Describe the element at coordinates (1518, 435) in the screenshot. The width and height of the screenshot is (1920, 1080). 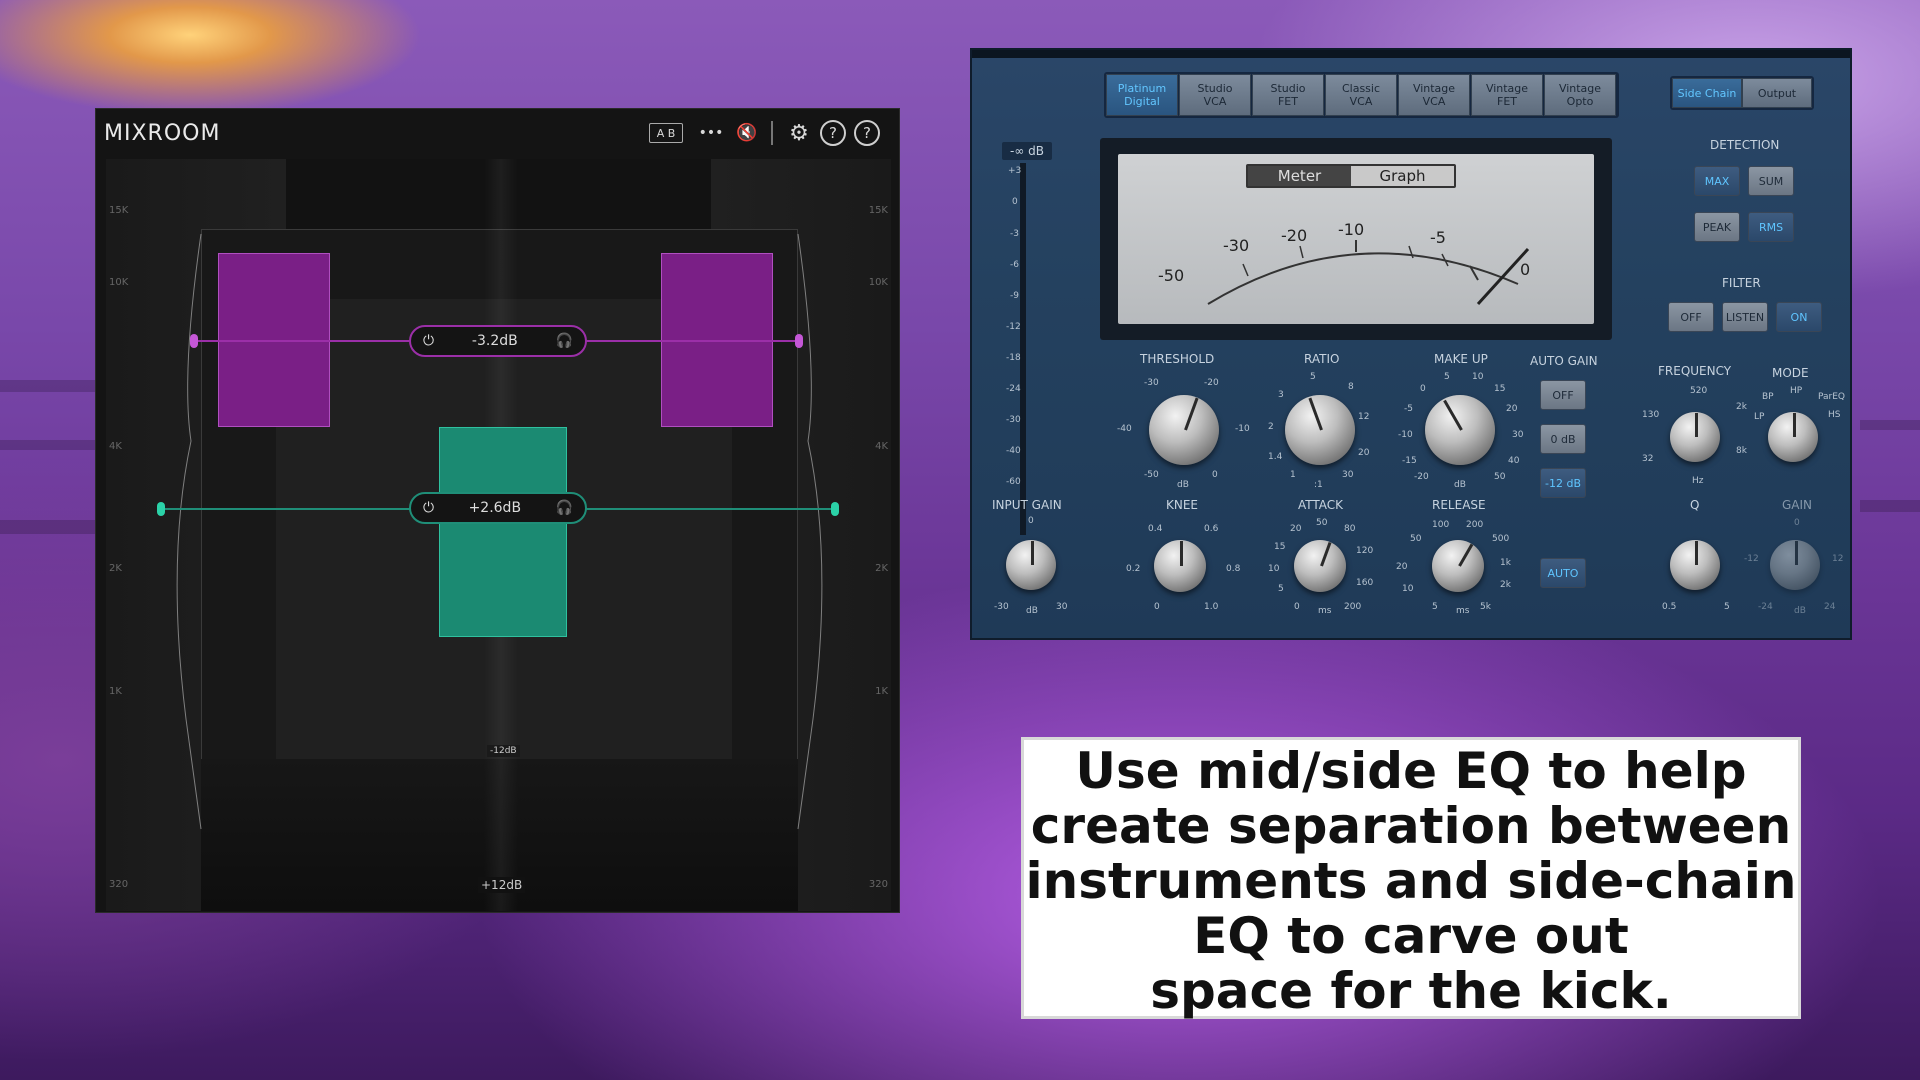
I see `makeup-scale: 30` at that location.